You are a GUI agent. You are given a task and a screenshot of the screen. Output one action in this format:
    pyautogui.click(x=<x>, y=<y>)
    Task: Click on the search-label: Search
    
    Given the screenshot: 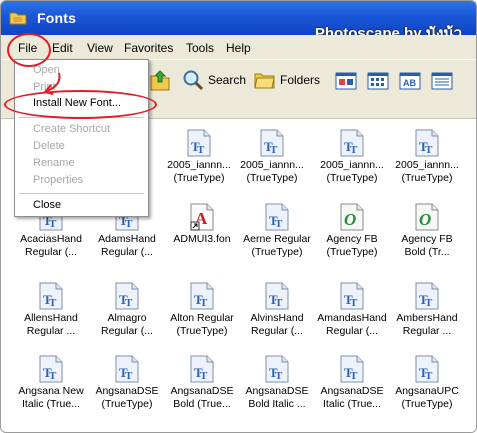 What is the action you would take?
    pyautogui.click(x=227, y=80)
    